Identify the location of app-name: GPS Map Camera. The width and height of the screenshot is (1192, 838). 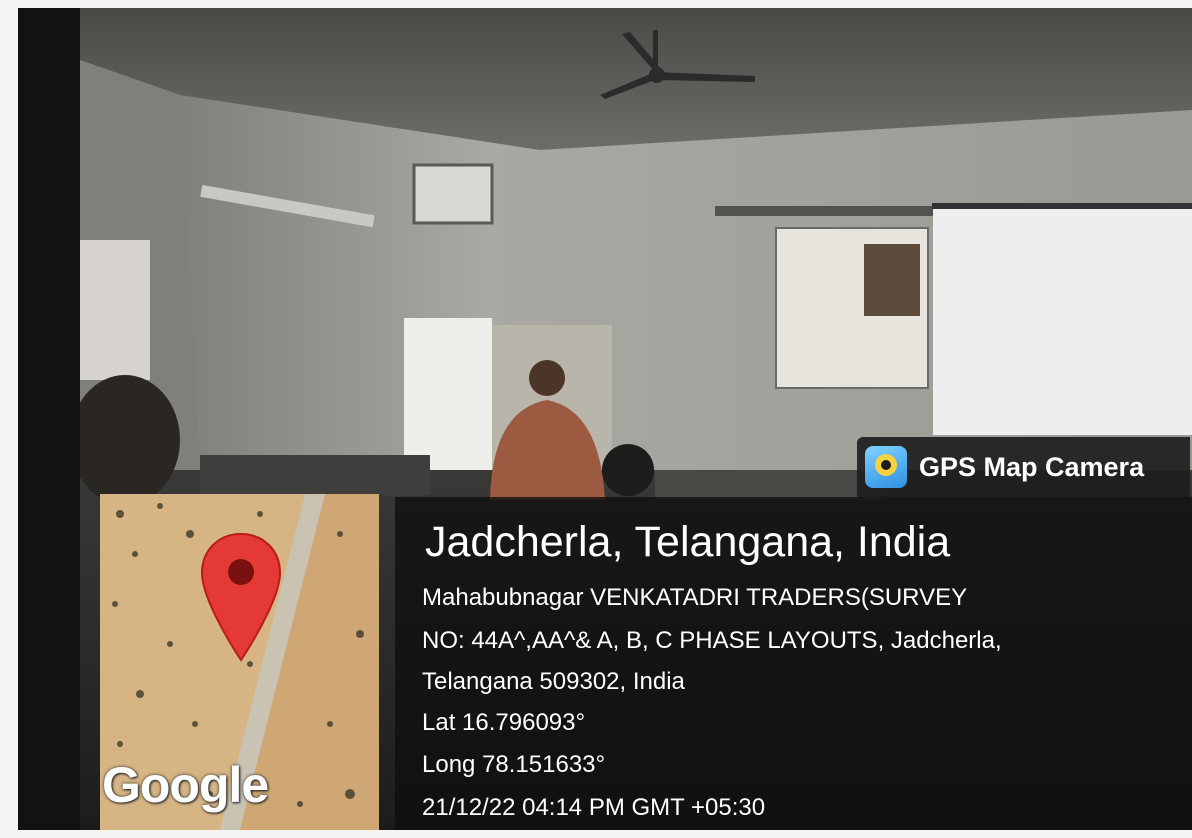
(1032, 466).